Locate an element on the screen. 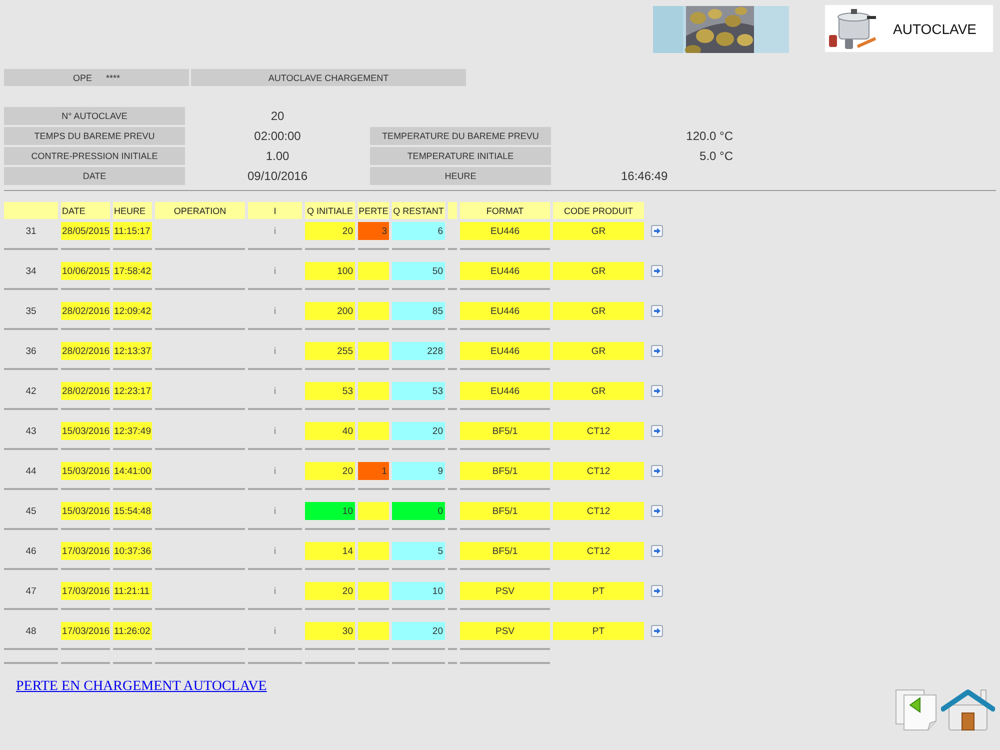  field-value: 16:46:49 is located at coordinates (644, 176).